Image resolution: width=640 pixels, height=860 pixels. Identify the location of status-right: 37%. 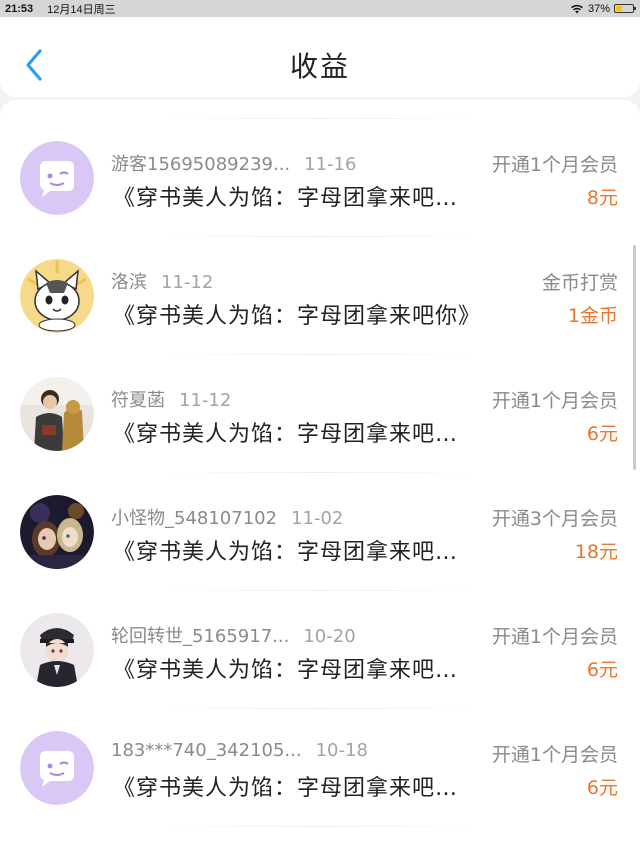
(603, 8).